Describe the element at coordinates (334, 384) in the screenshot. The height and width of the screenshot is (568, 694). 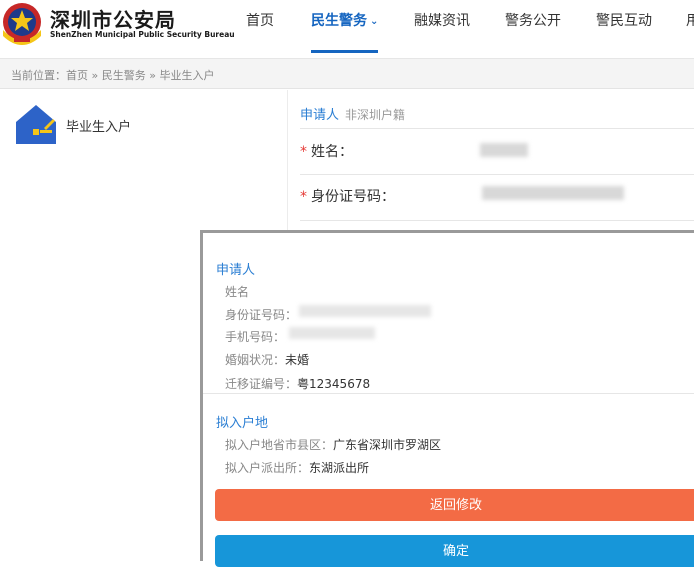
I see `row-value: 粤12345678` at that location.